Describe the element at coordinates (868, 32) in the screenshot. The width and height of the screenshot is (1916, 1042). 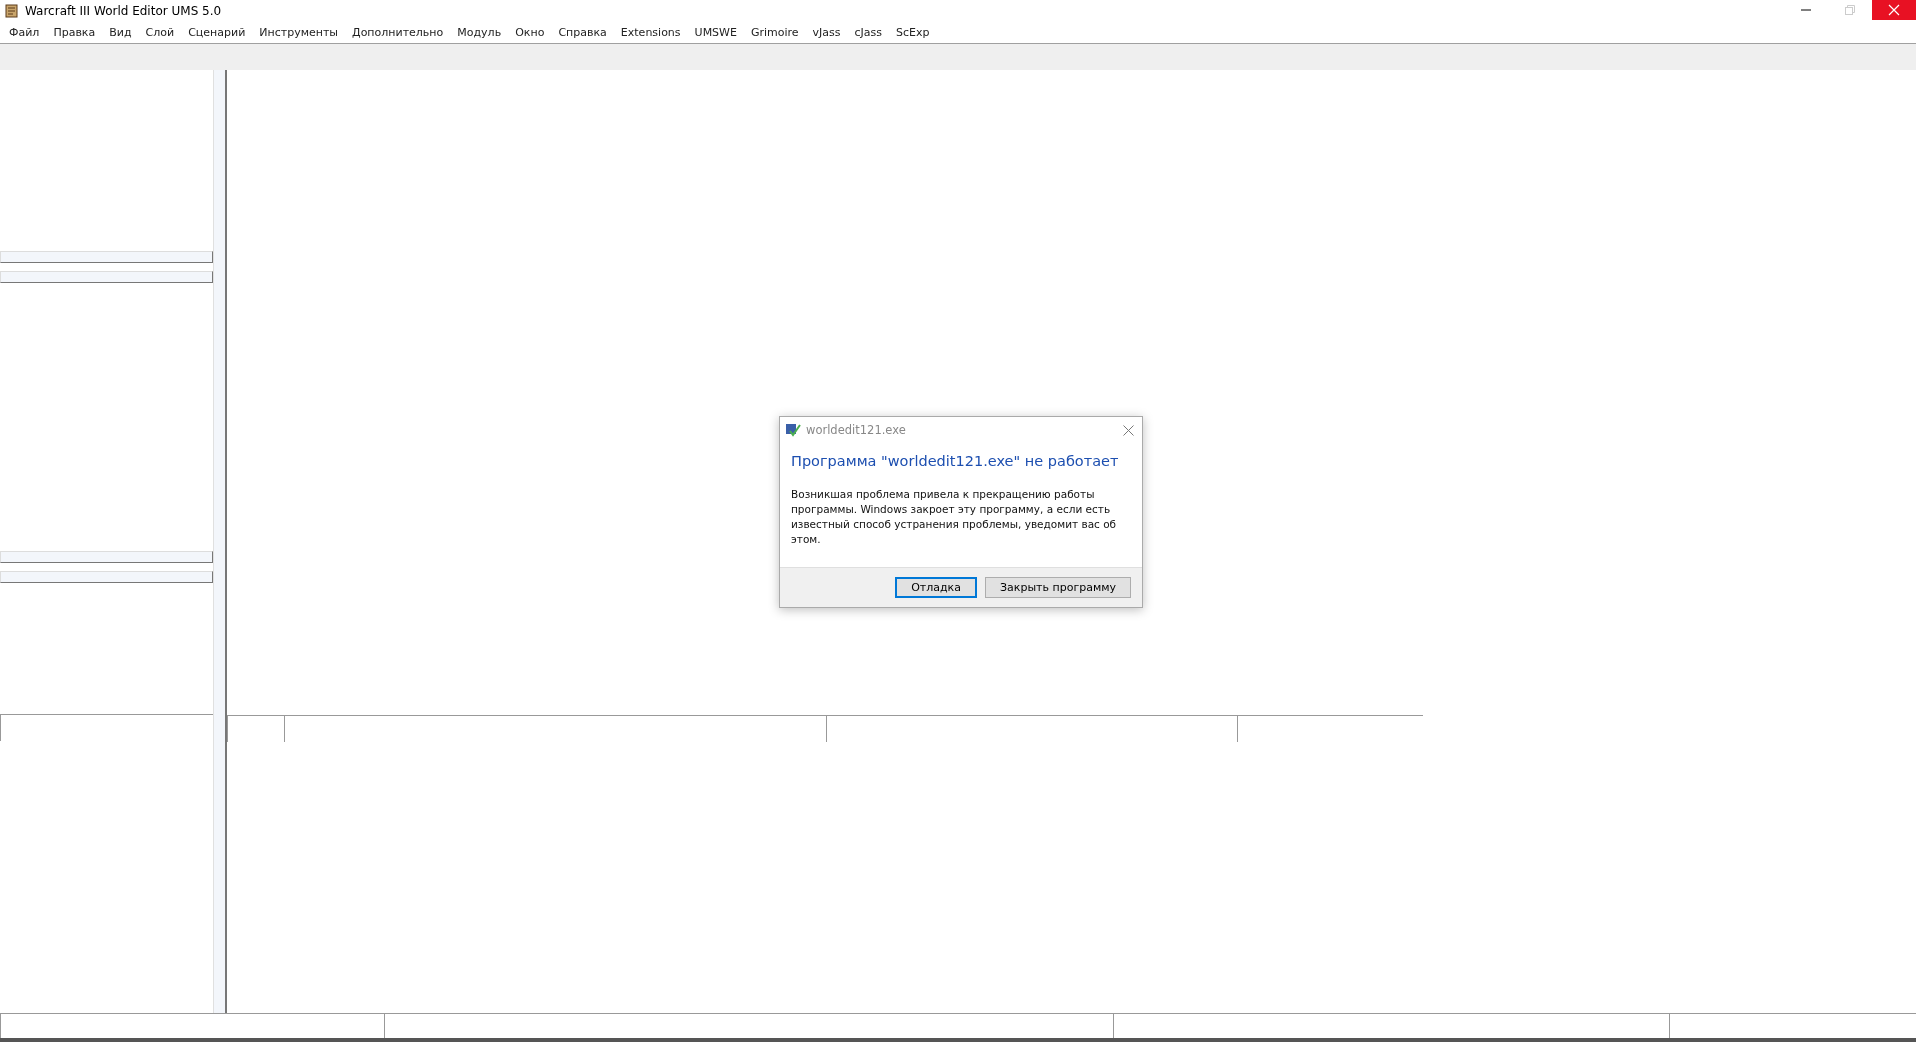
I see `menu-item: cJass` at that location.